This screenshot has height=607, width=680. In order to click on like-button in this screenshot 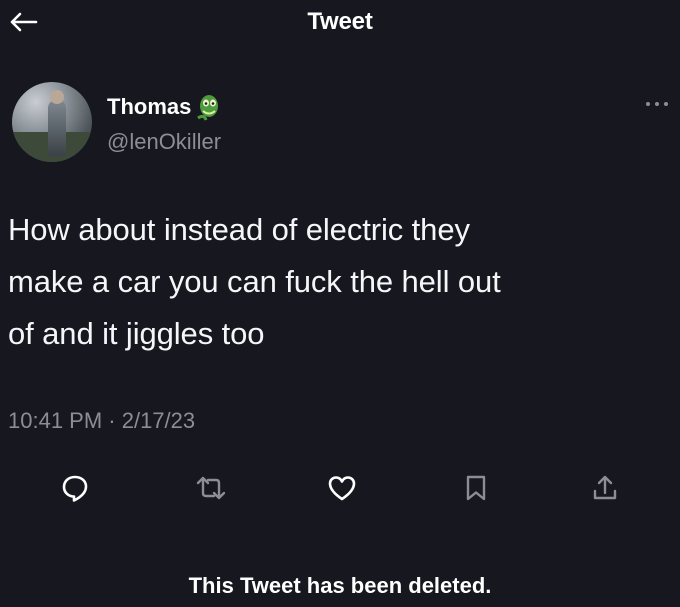, I will do `click(342, 488)`.